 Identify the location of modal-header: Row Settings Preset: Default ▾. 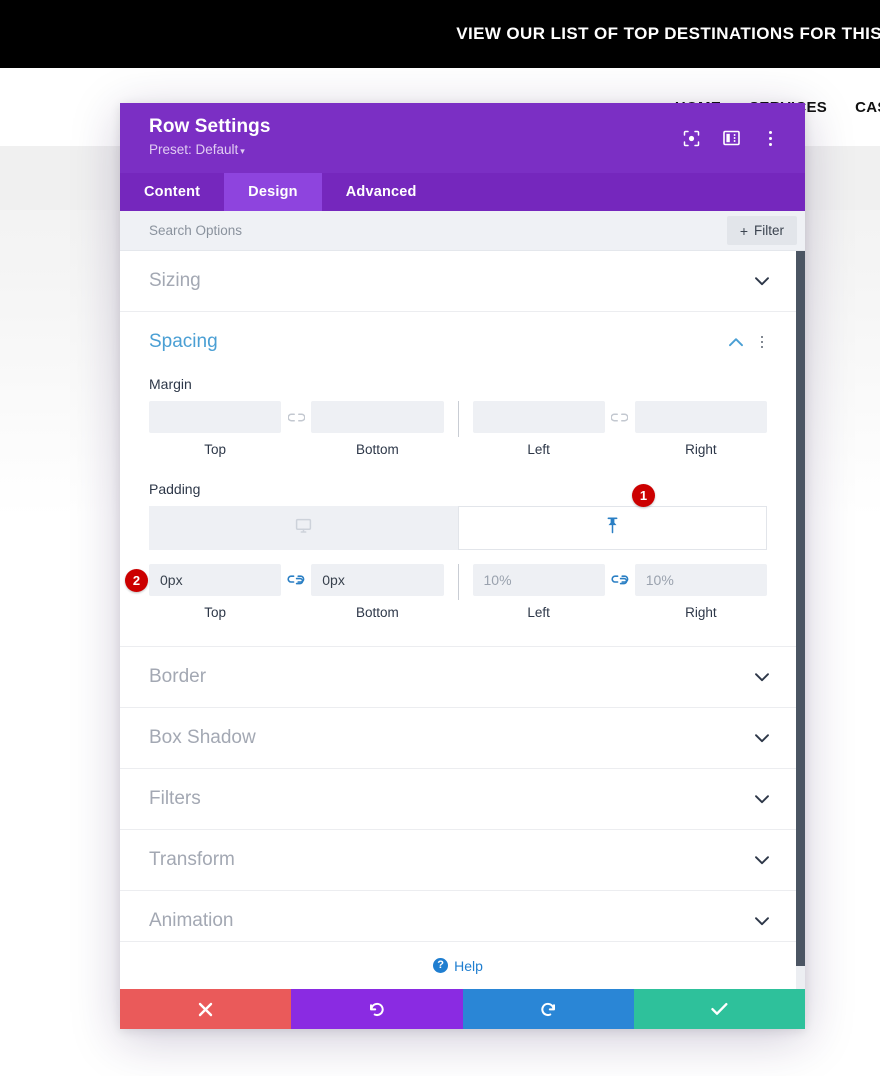
(462, 138).